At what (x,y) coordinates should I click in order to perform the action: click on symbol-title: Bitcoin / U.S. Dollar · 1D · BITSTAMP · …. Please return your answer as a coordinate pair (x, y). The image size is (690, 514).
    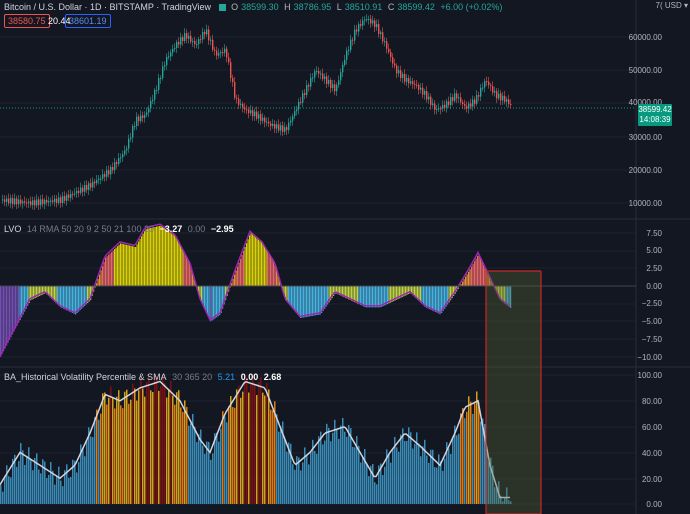
    Looking at the image, I should click on (107, 7).